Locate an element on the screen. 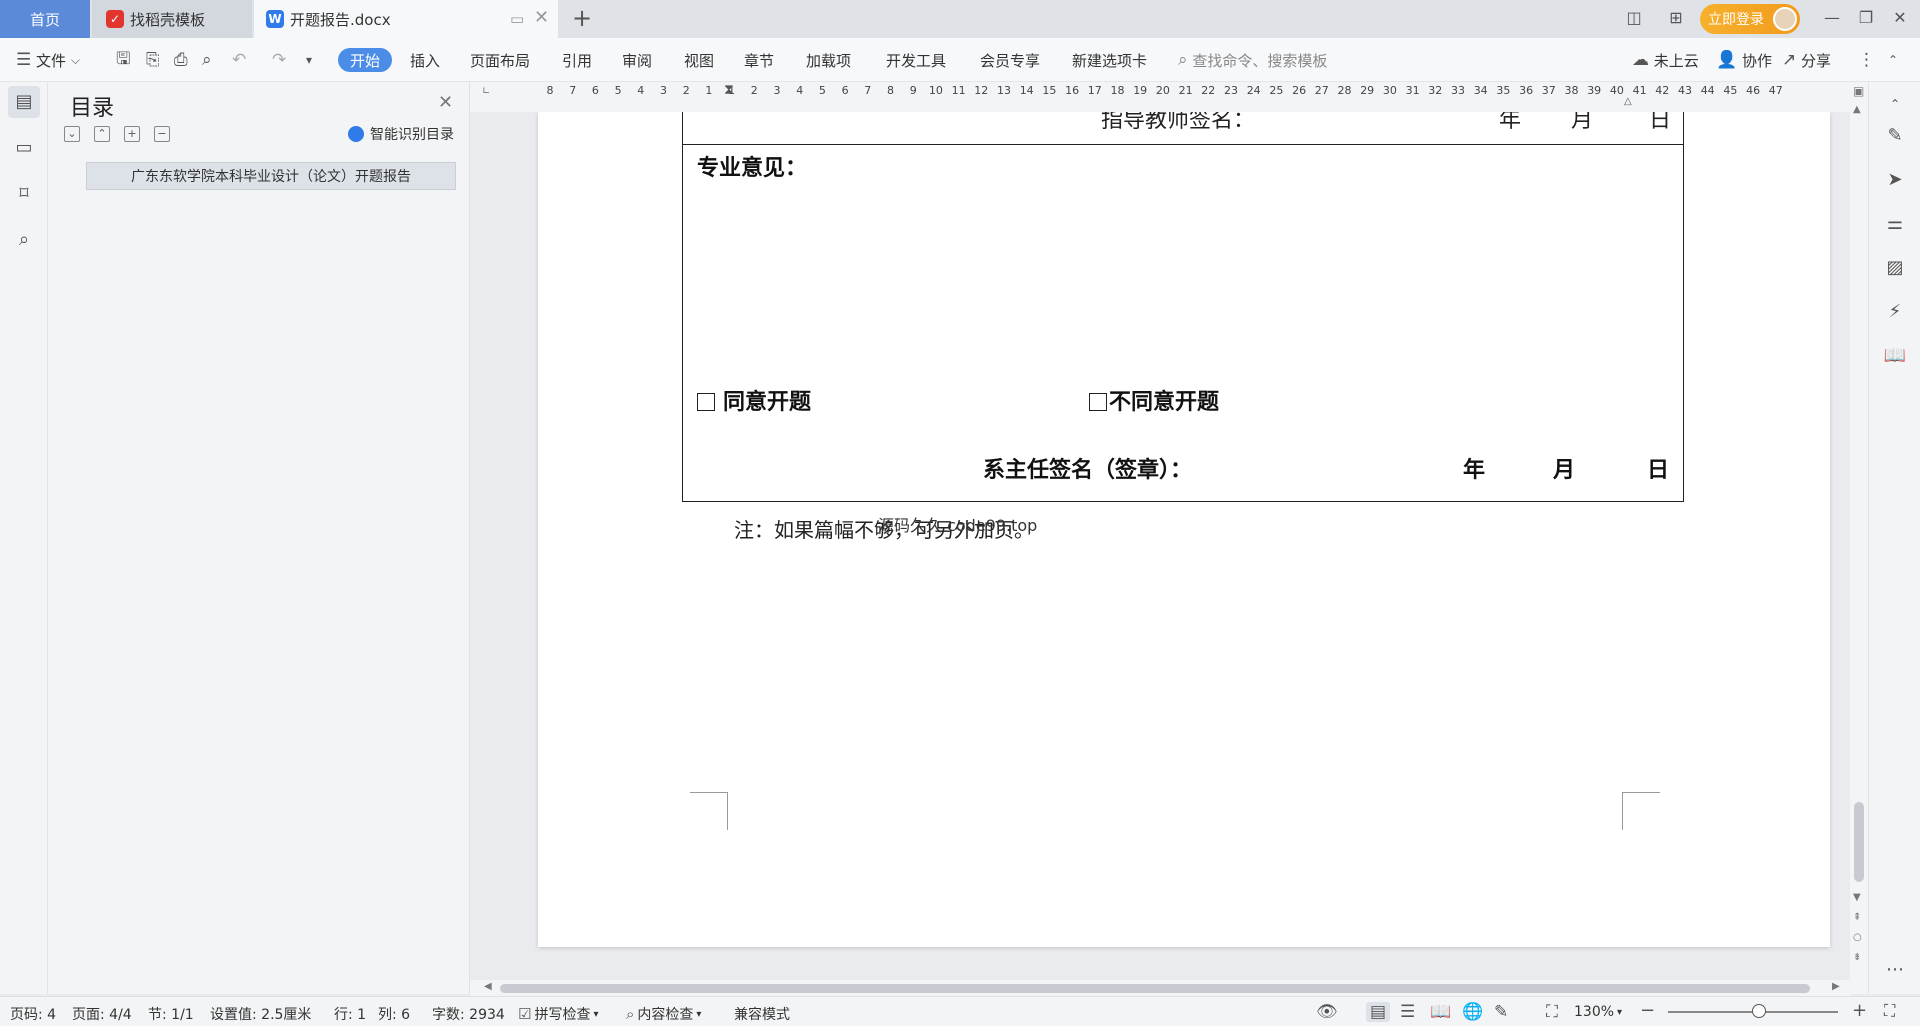  horizontal-scrollbar: ◀ ▶ is located at coordinates (1160, 988).